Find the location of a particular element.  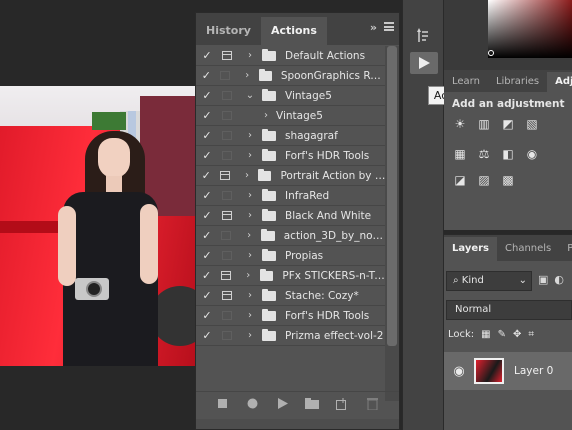

record-icon is located at coordinates (253, 404).